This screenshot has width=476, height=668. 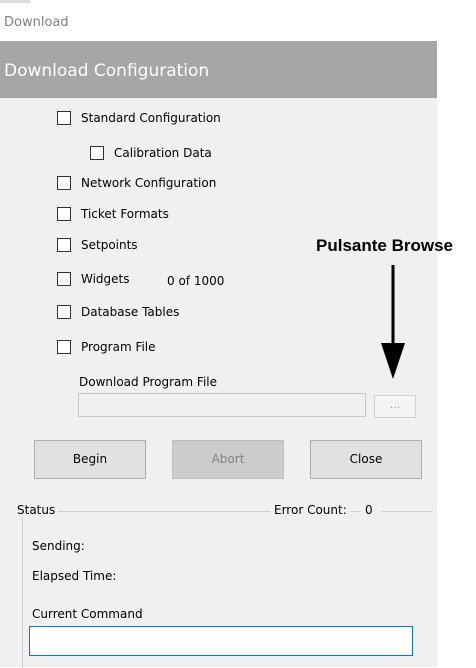 I want to click on sending-label: Sending:, so click(x=58, y=546).